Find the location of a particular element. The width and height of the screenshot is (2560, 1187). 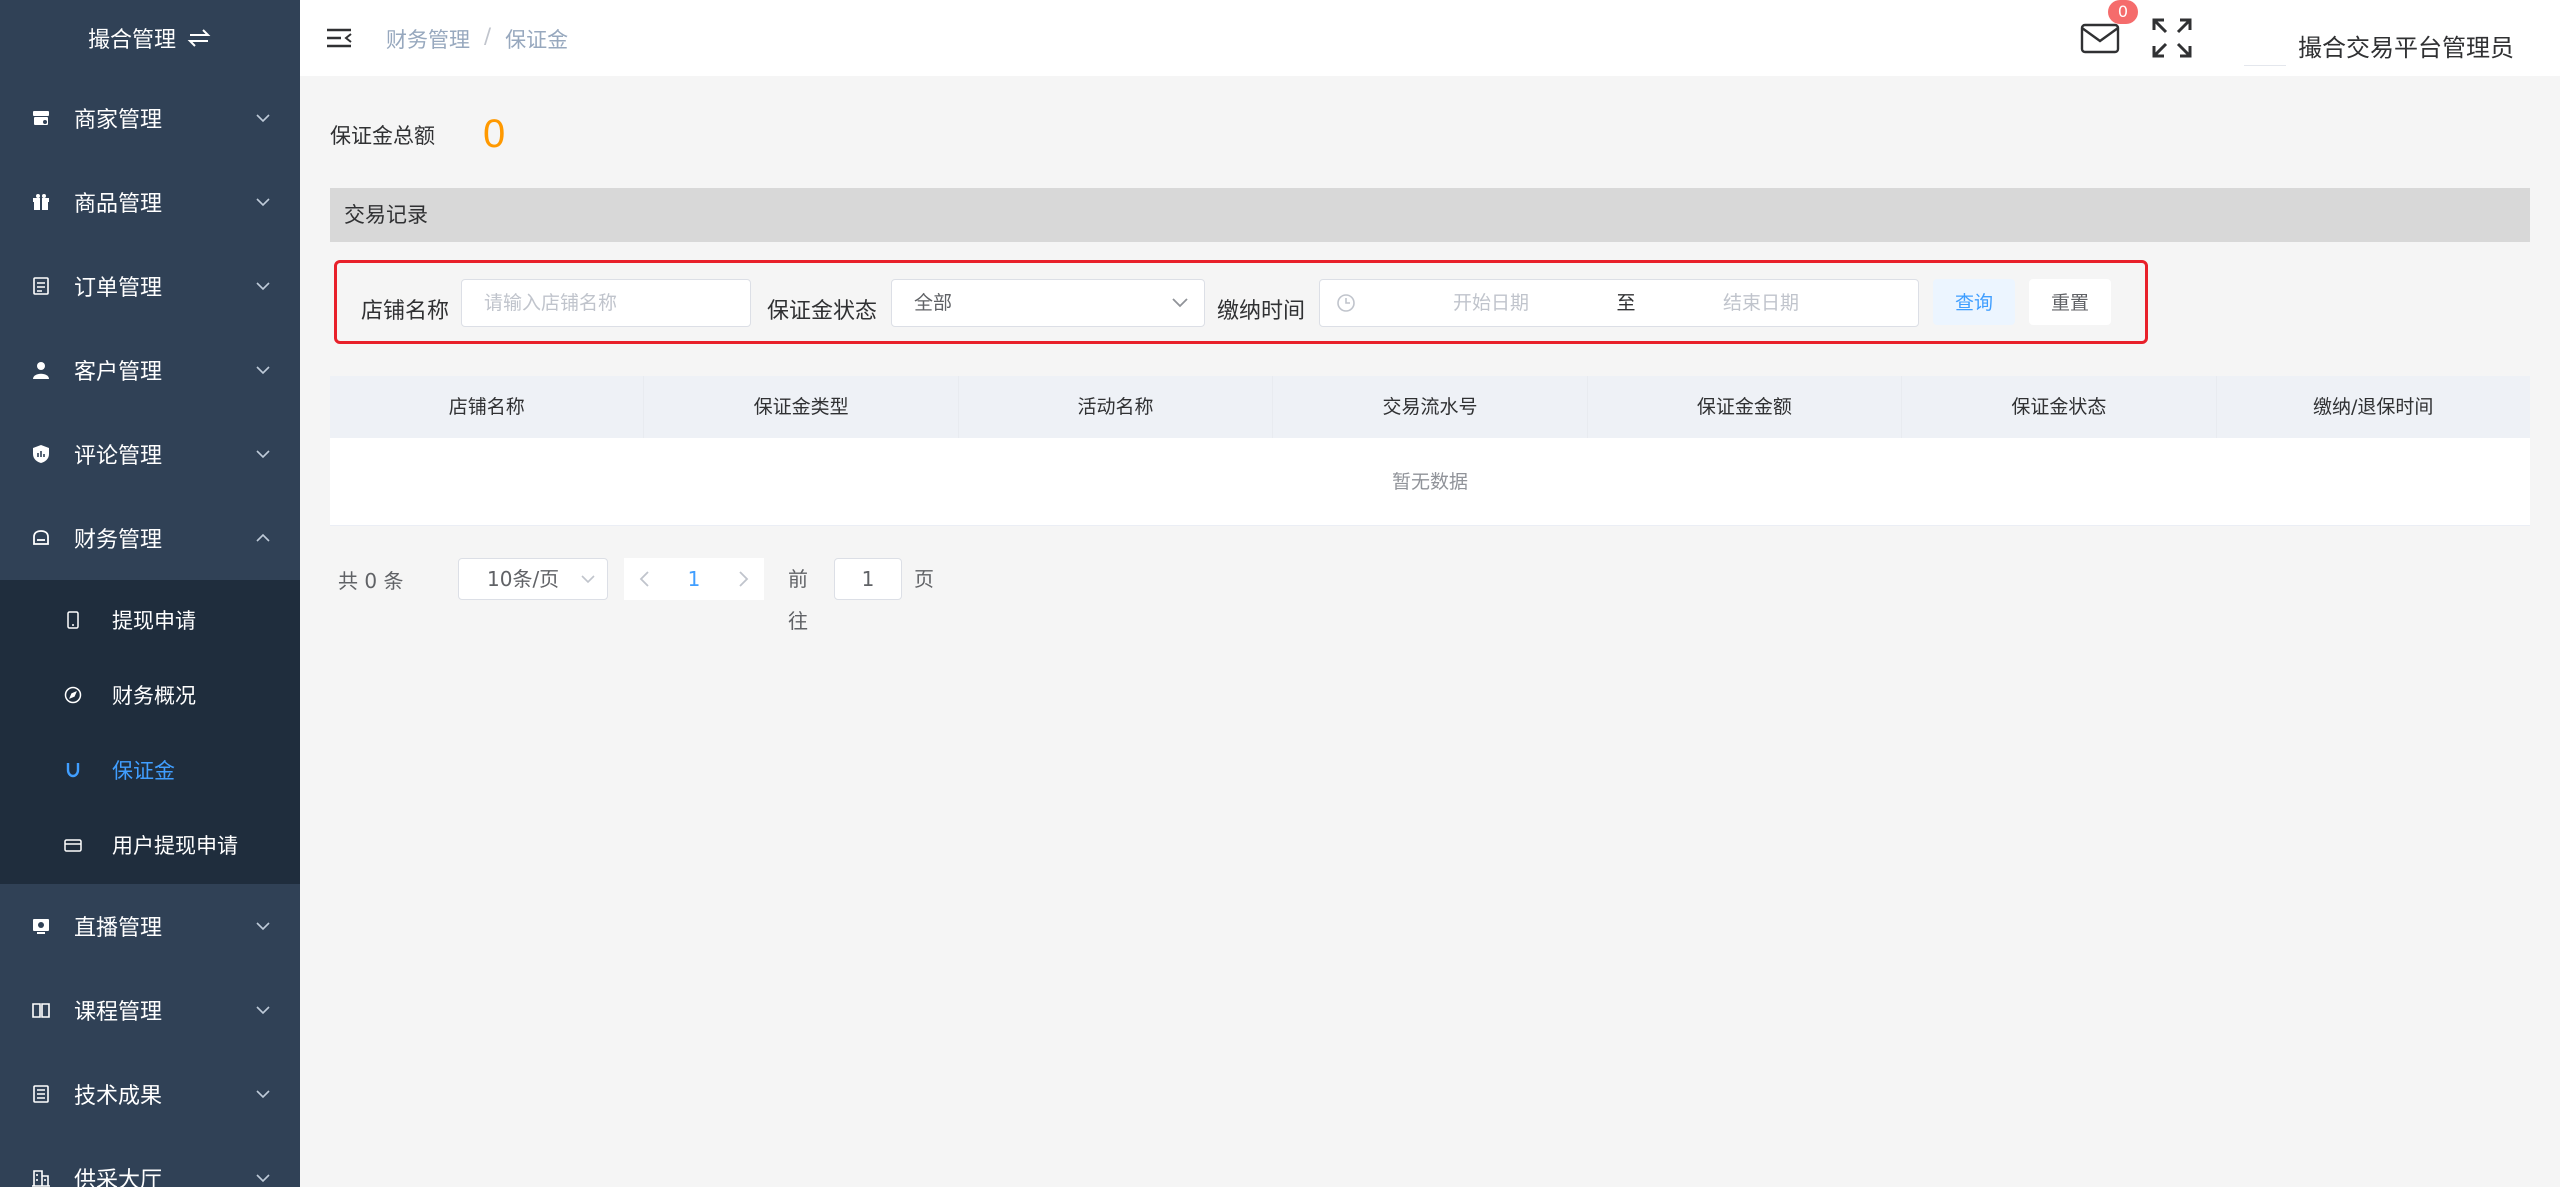

deposit-status-select: 全部 is located at coordinates (1048, 303).